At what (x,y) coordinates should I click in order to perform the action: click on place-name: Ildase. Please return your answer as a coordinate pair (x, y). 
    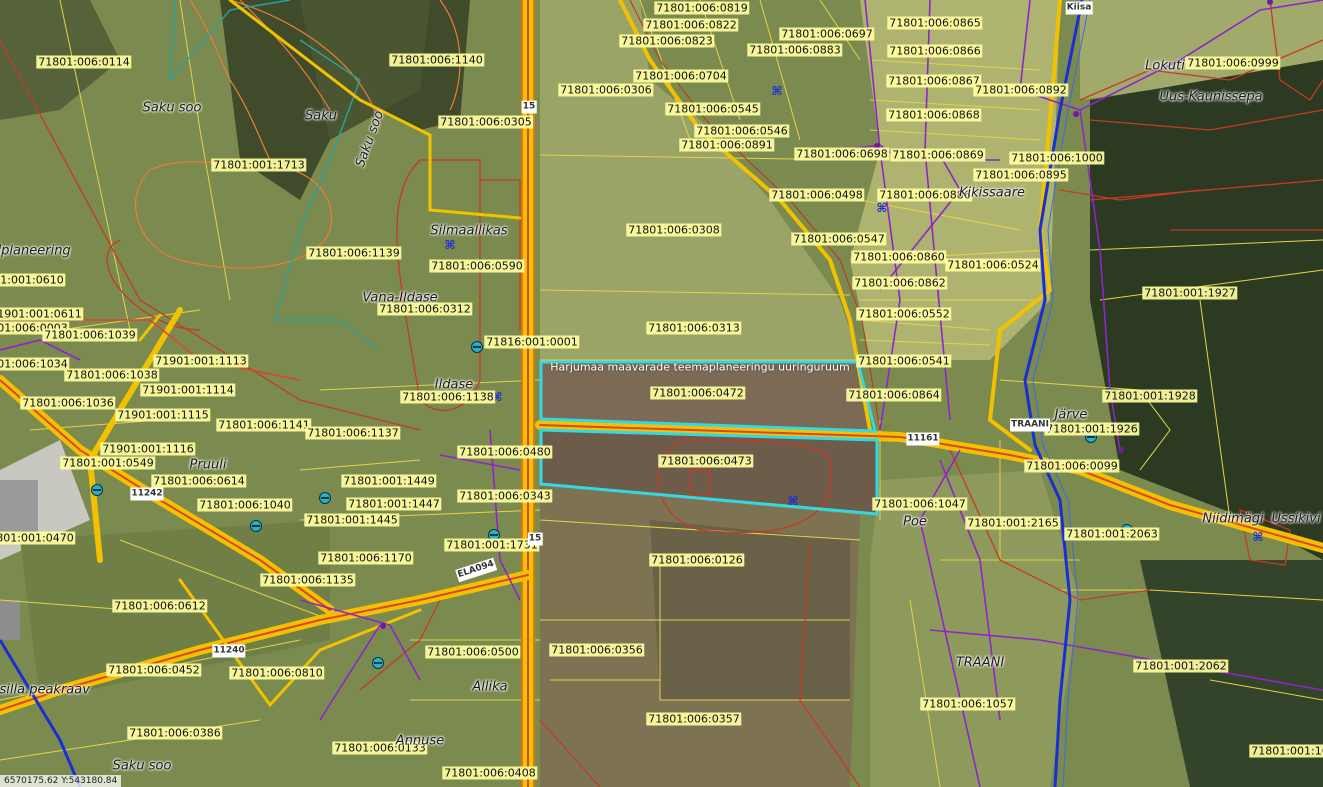
    Looking at the image, I should click on (454, 385).